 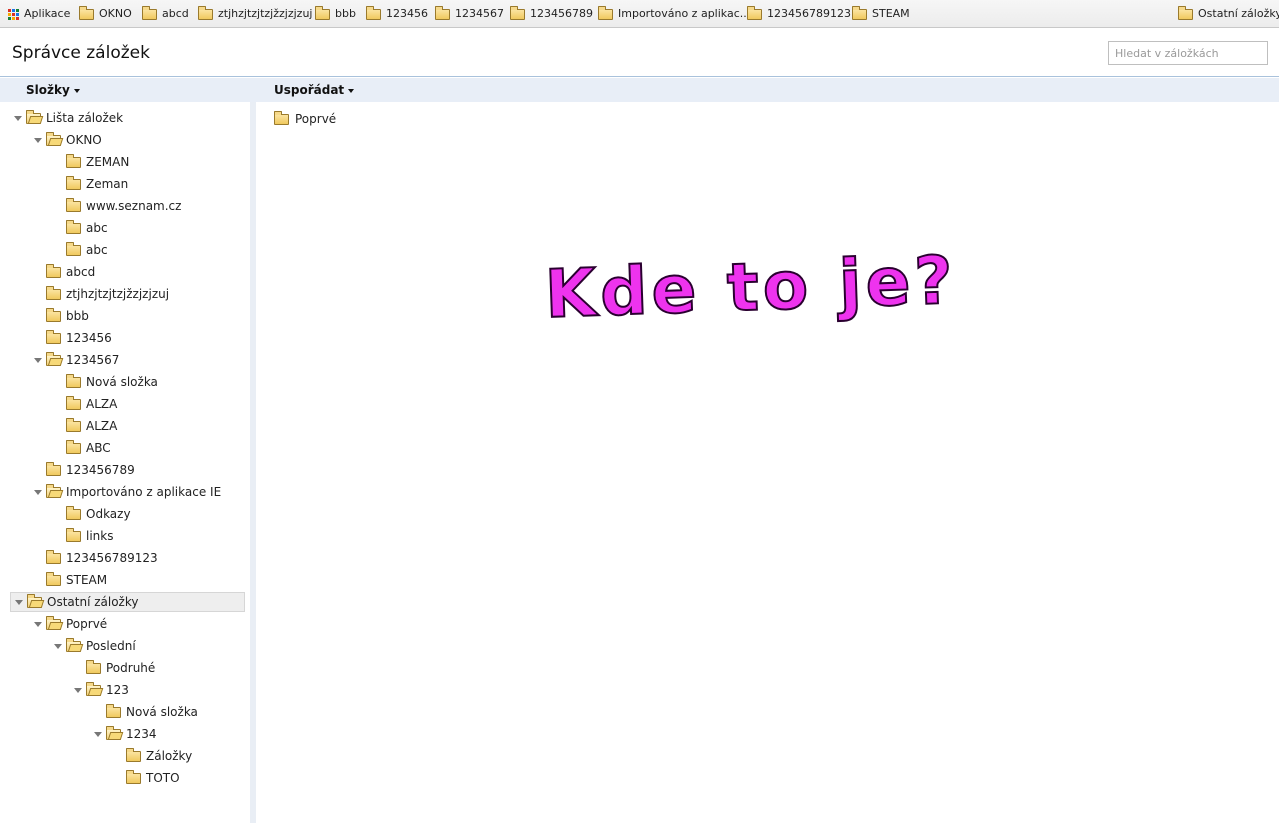 I want to click on list-item: Poprvé, so click(x=305, y=119).